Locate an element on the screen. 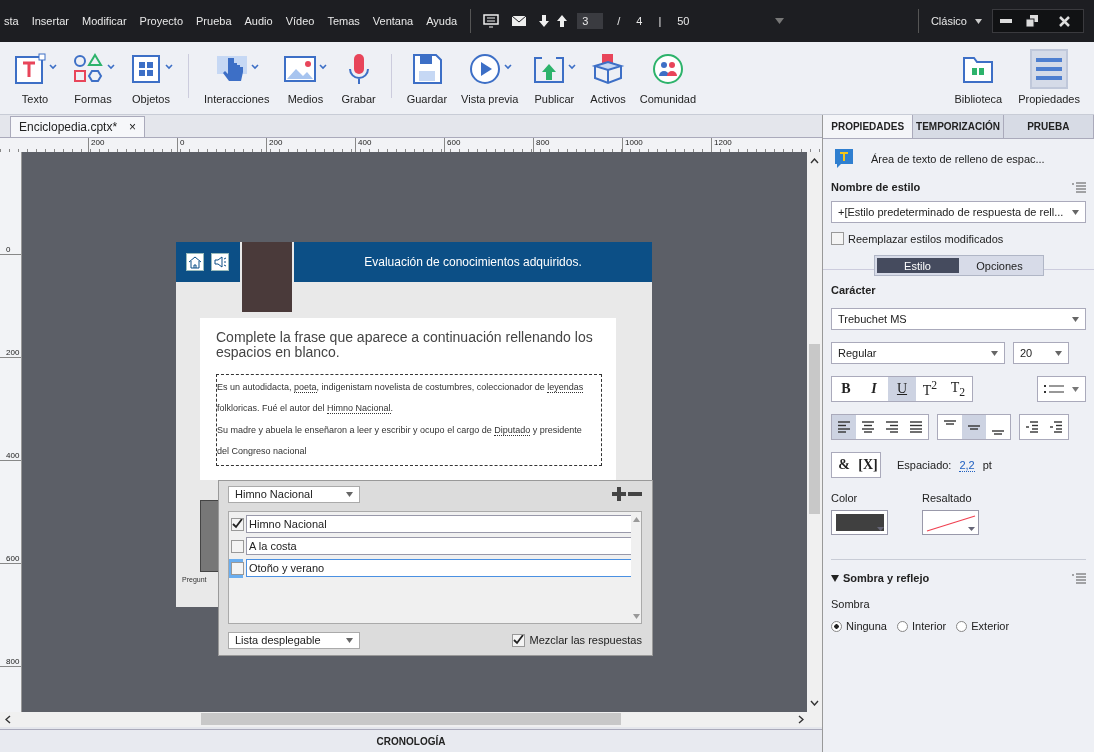 This screenshot has height=752, width=1094. vertical-scrollbar is located at coordinates (814, 431).